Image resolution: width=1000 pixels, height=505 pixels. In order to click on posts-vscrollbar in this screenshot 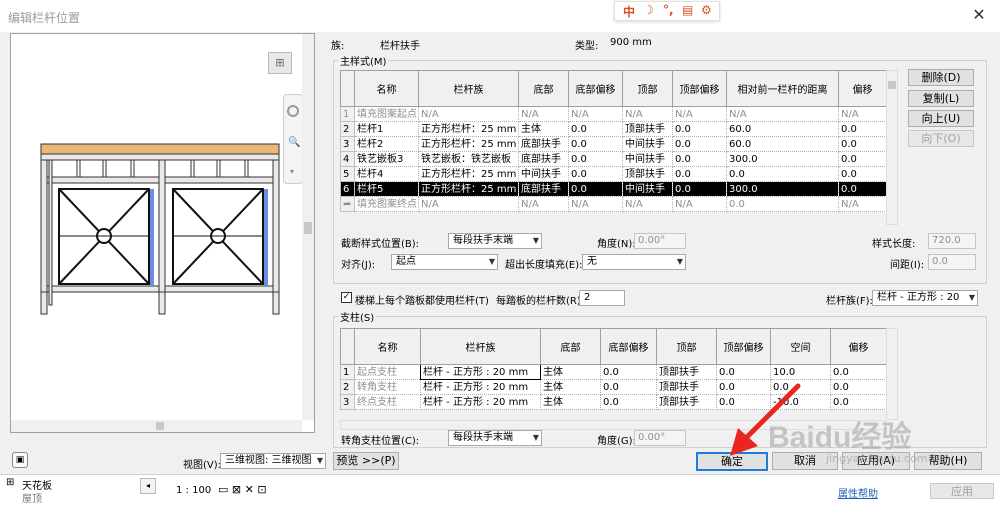, I will do `click(892, 374)`.